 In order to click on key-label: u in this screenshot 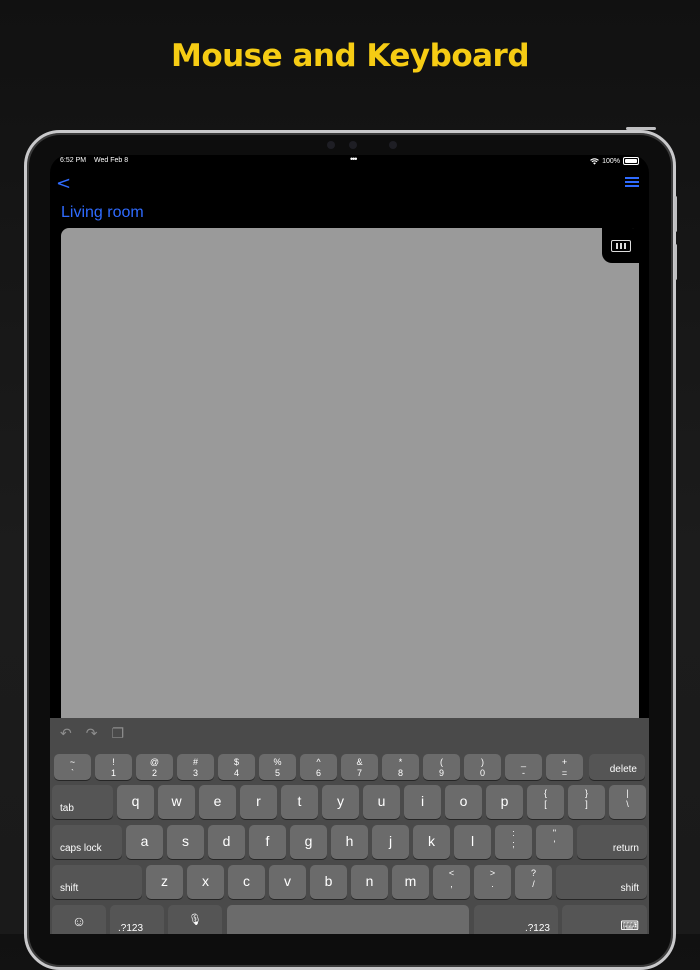, I will do `click(381, 801)`.